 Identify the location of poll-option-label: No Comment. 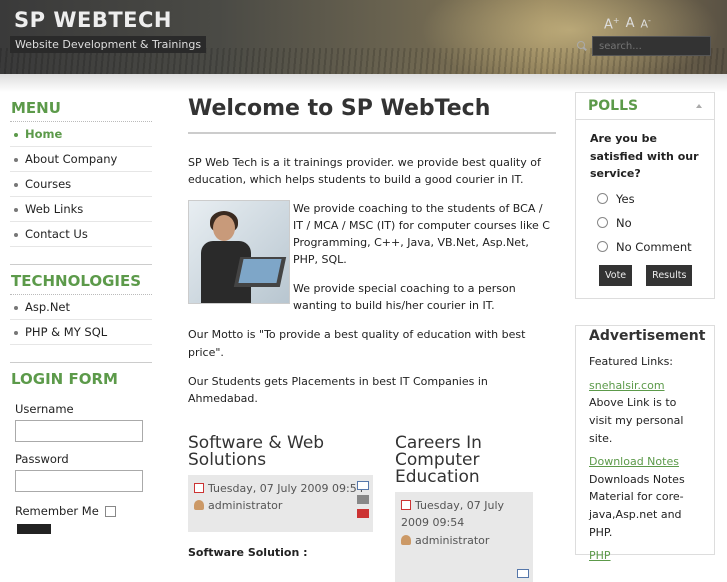
(654, 246).